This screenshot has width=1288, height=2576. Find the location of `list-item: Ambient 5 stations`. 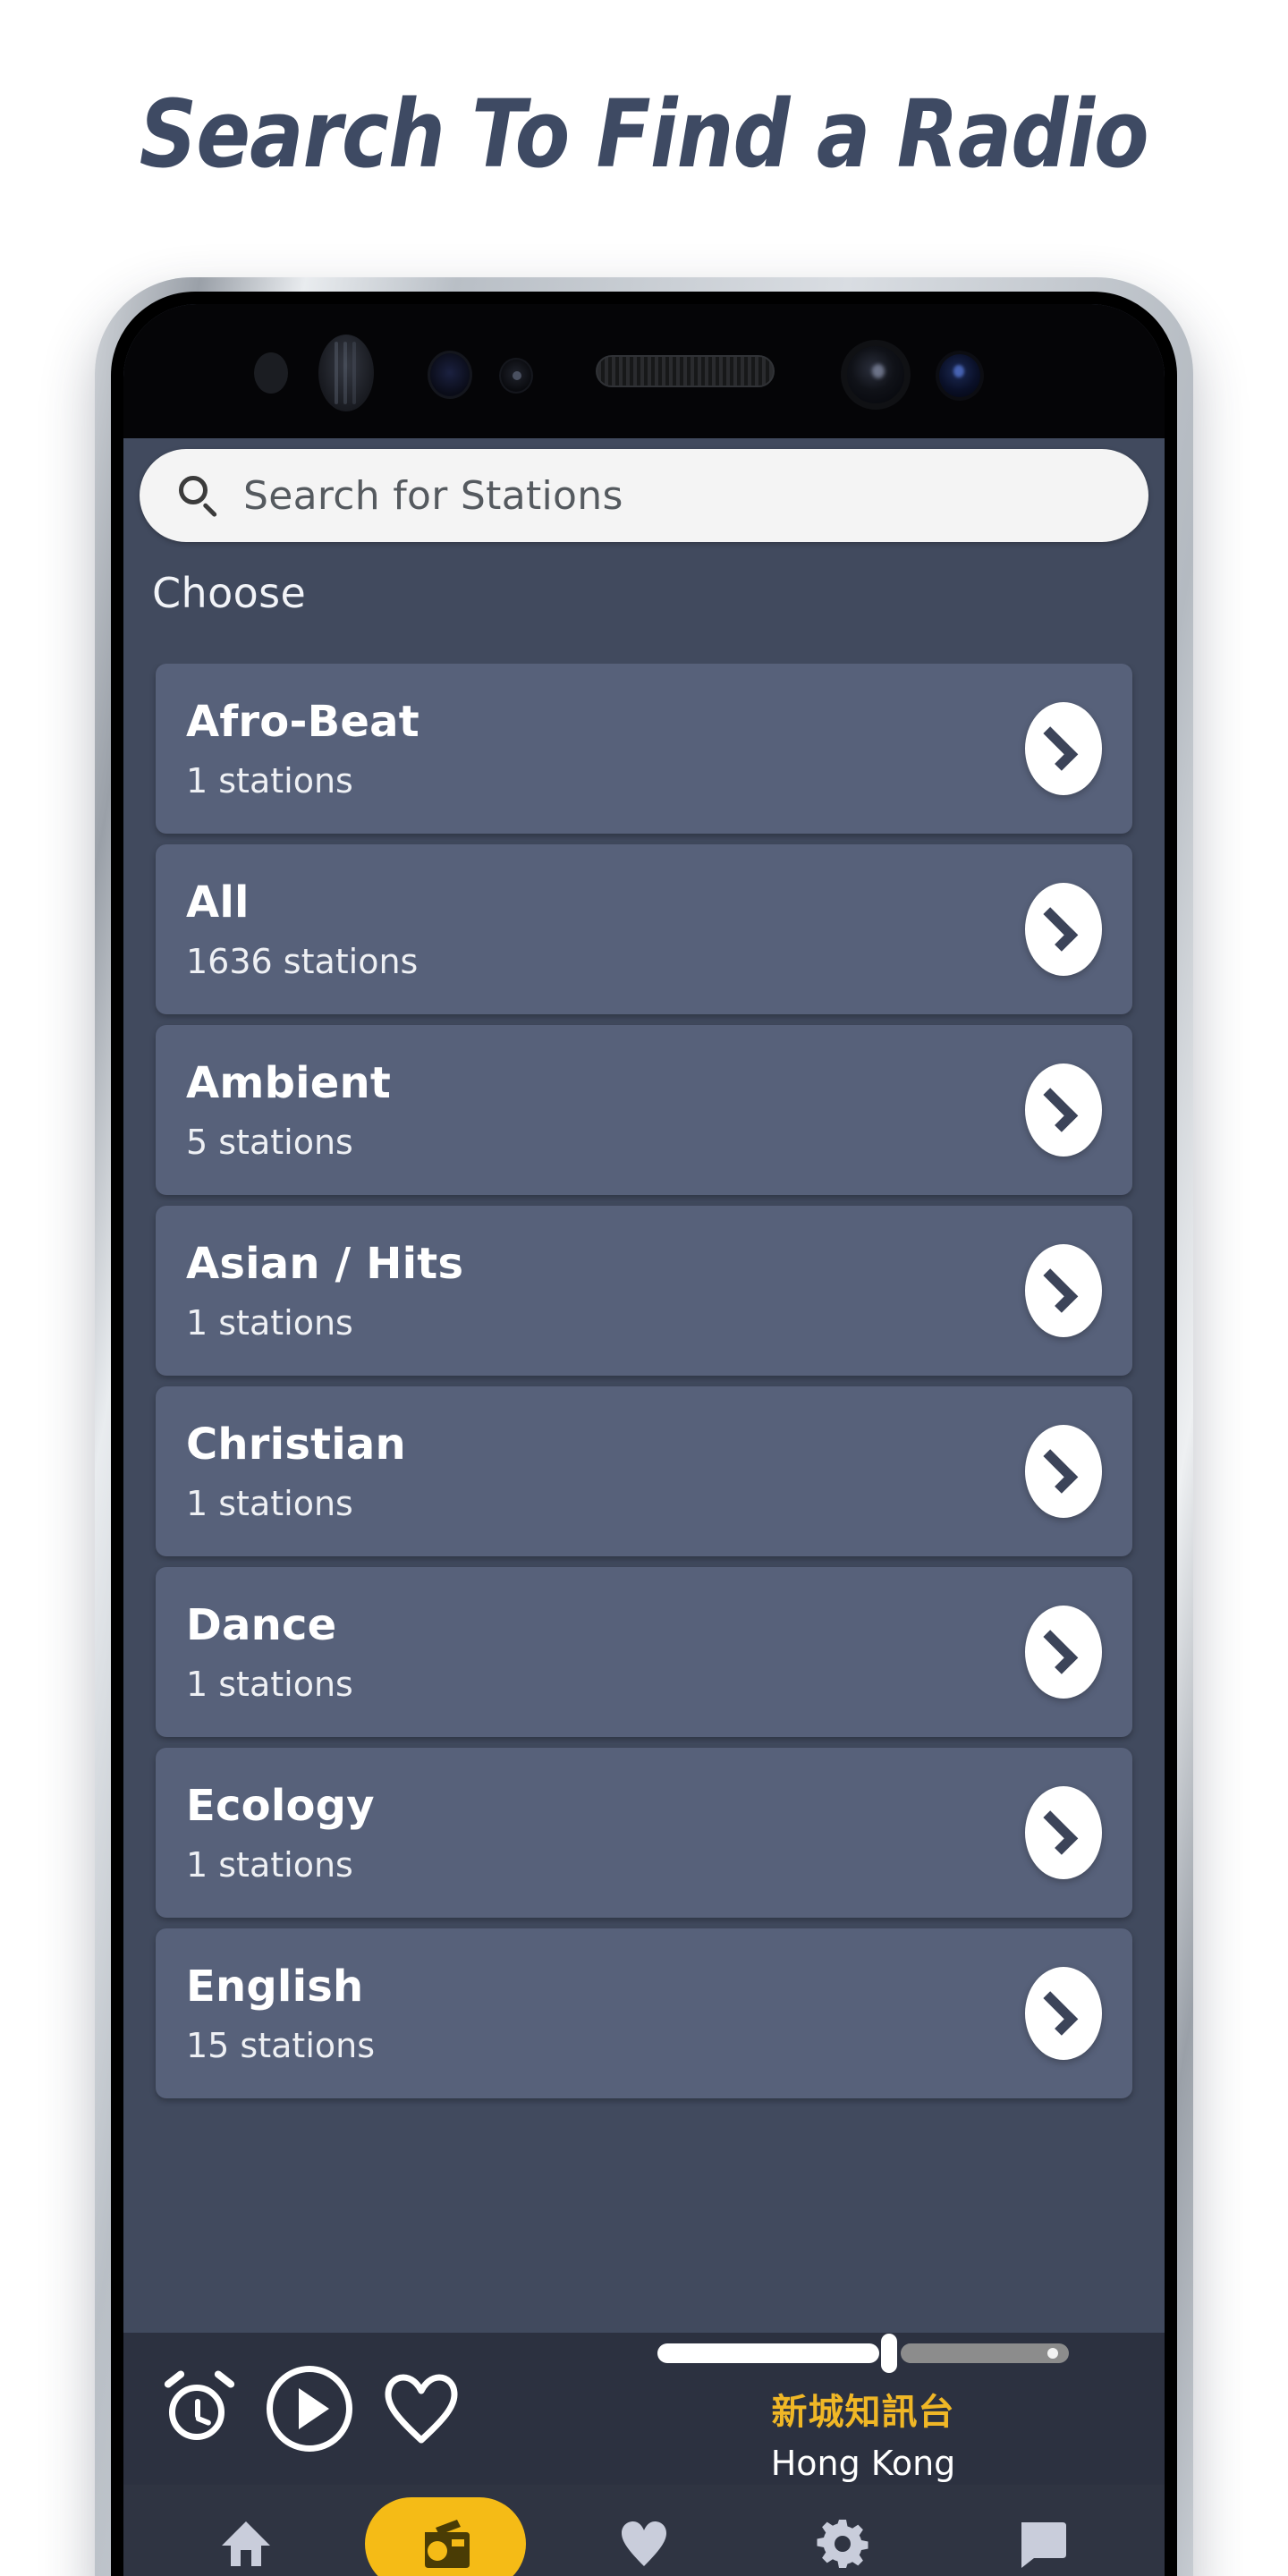

list-item: Ambient 5 stations is located at coordinates (644, 1110).